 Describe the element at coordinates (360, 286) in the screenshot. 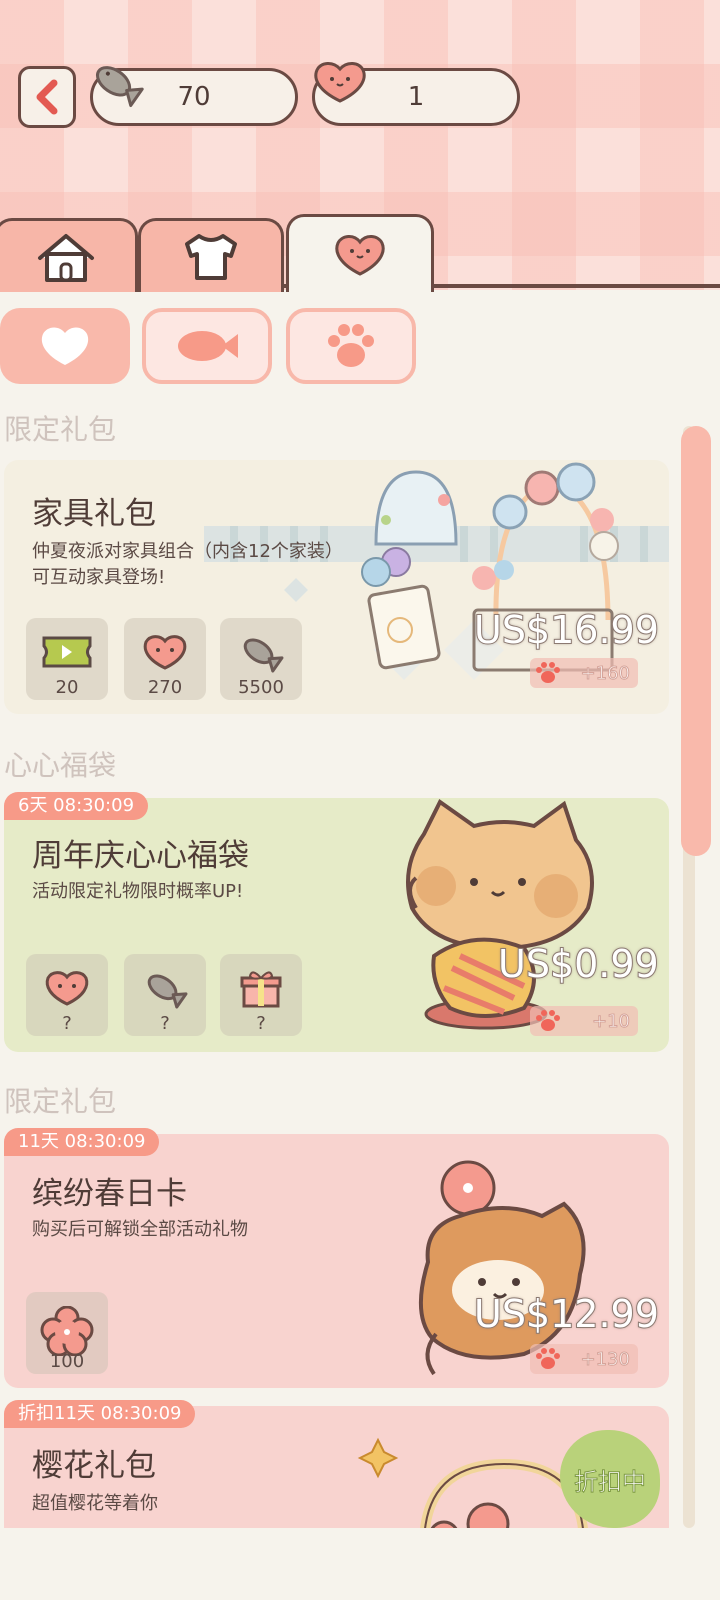

I see `active-tab-gap` at that location.